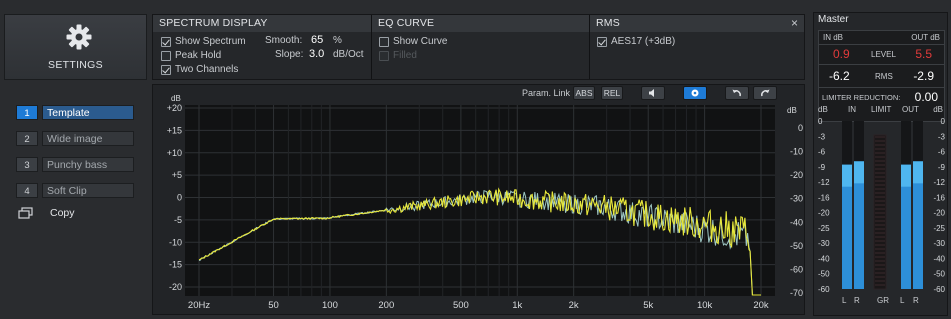 The height and width of the screenshot is (319, 951). What do you see at coordinates (926, 97) in the screenshot?
I see `limiter-reduction-value: 0.00` at bounding box center [926, 97].